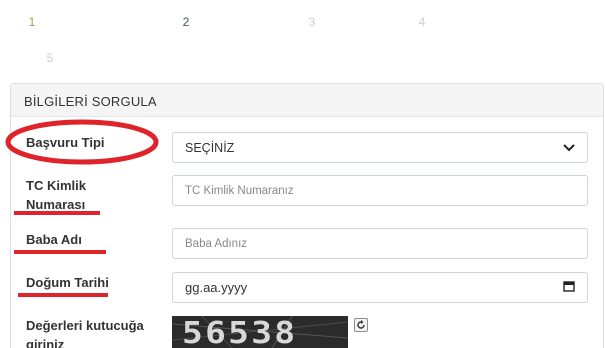  What do you see at coordinates (67, 282) in the screenshot?
I see `birth-date-label: Doğum Tarihi` at bounding box center [67, 282].